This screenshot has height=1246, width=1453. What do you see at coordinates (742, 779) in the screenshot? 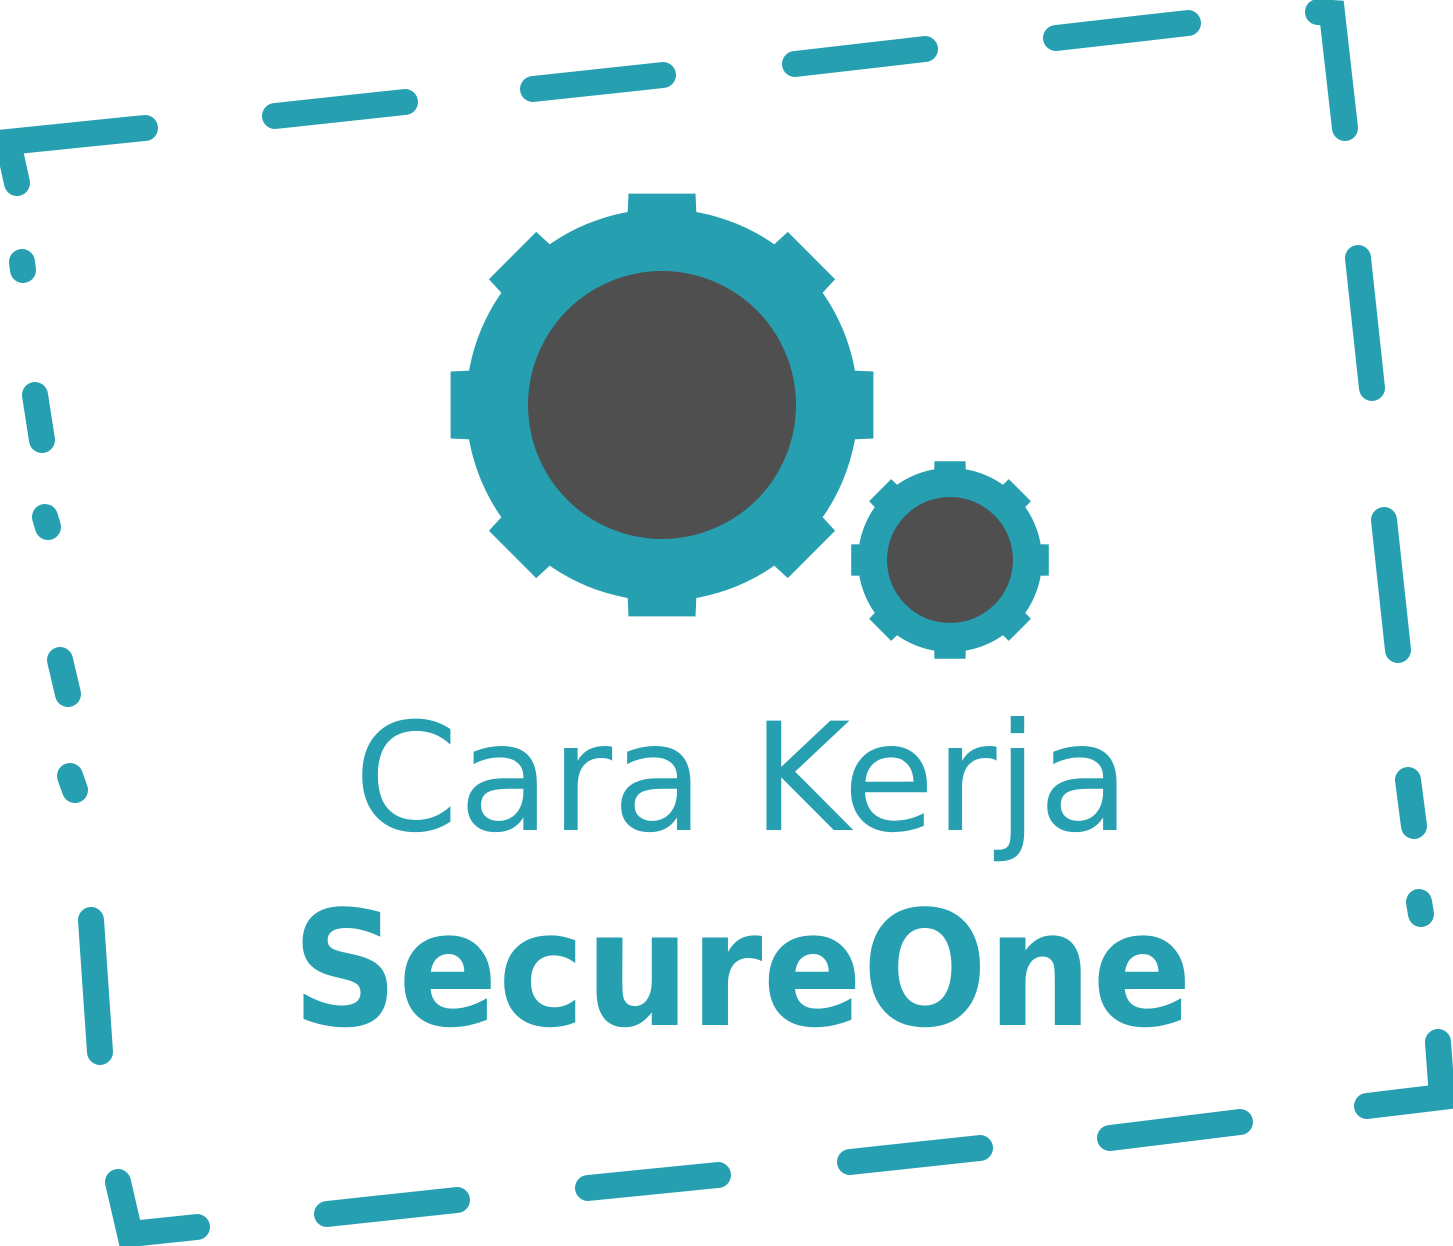
I see `title-line-1: Cara Kerja` at bounding box center [742, 779].